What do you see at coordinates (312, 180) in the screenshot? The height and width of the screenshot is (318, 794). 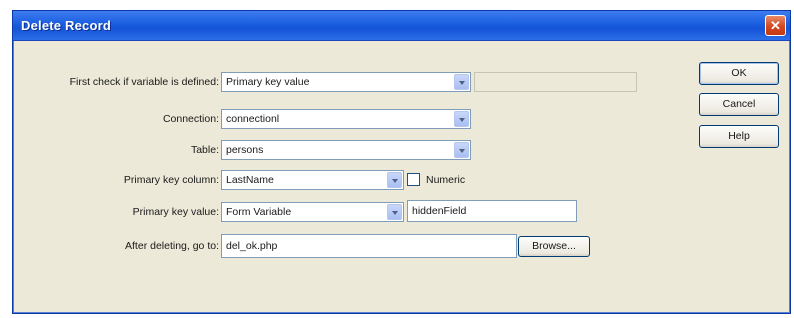 I see `pk-column-select: LastName` at bounding box center [312, 180].